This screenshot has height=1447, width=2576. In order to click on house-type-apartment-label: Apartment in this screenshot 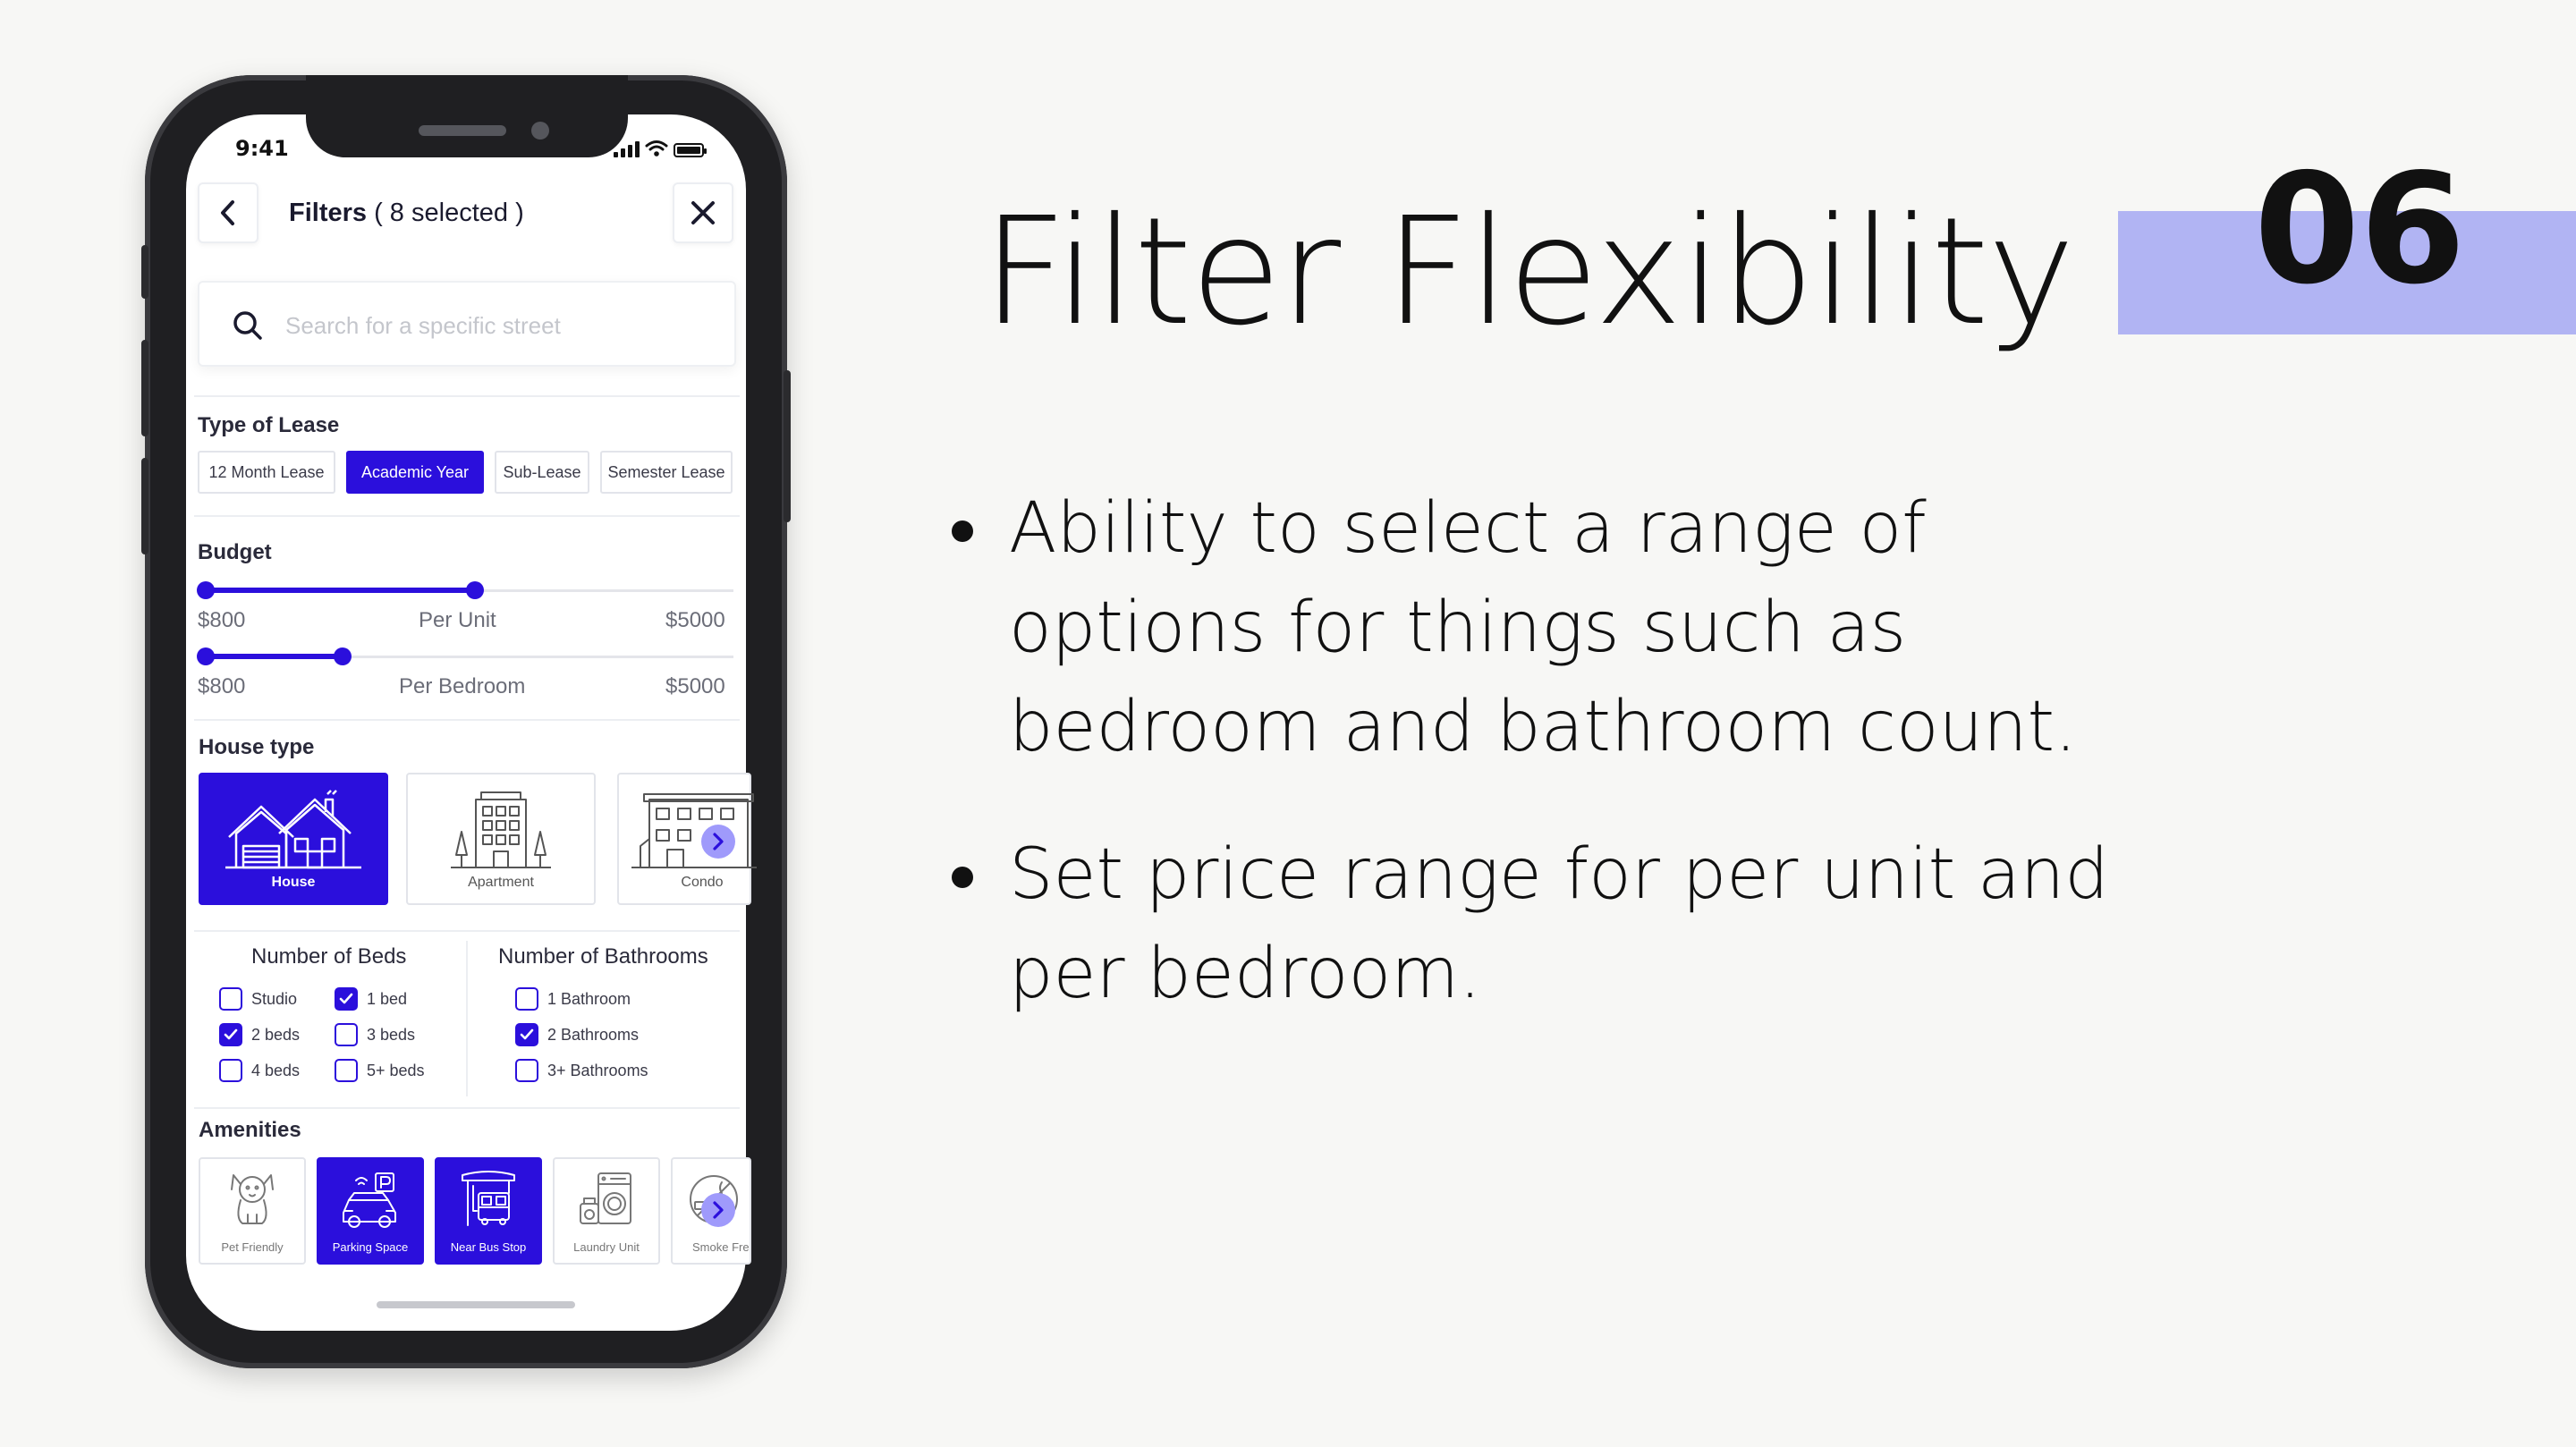, I will do `click(501, 882)`.